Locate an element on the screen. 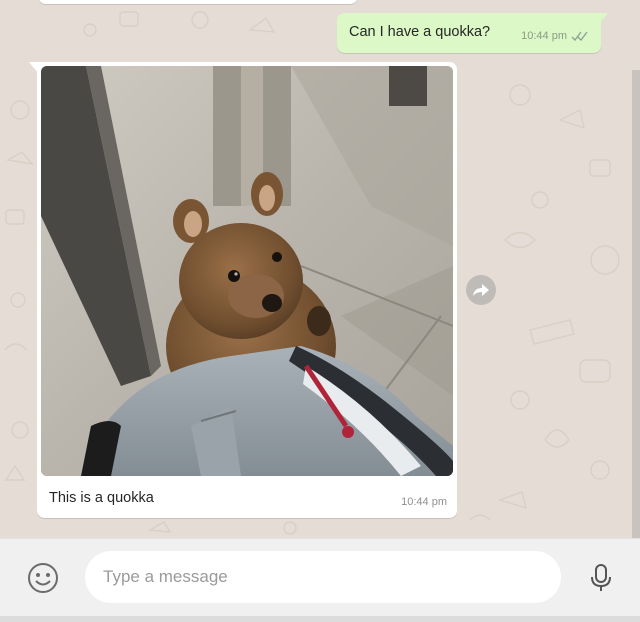 The width and height of the screenshot is (640, 622). forward-arrow-icon is located at coordinates (481, 290).